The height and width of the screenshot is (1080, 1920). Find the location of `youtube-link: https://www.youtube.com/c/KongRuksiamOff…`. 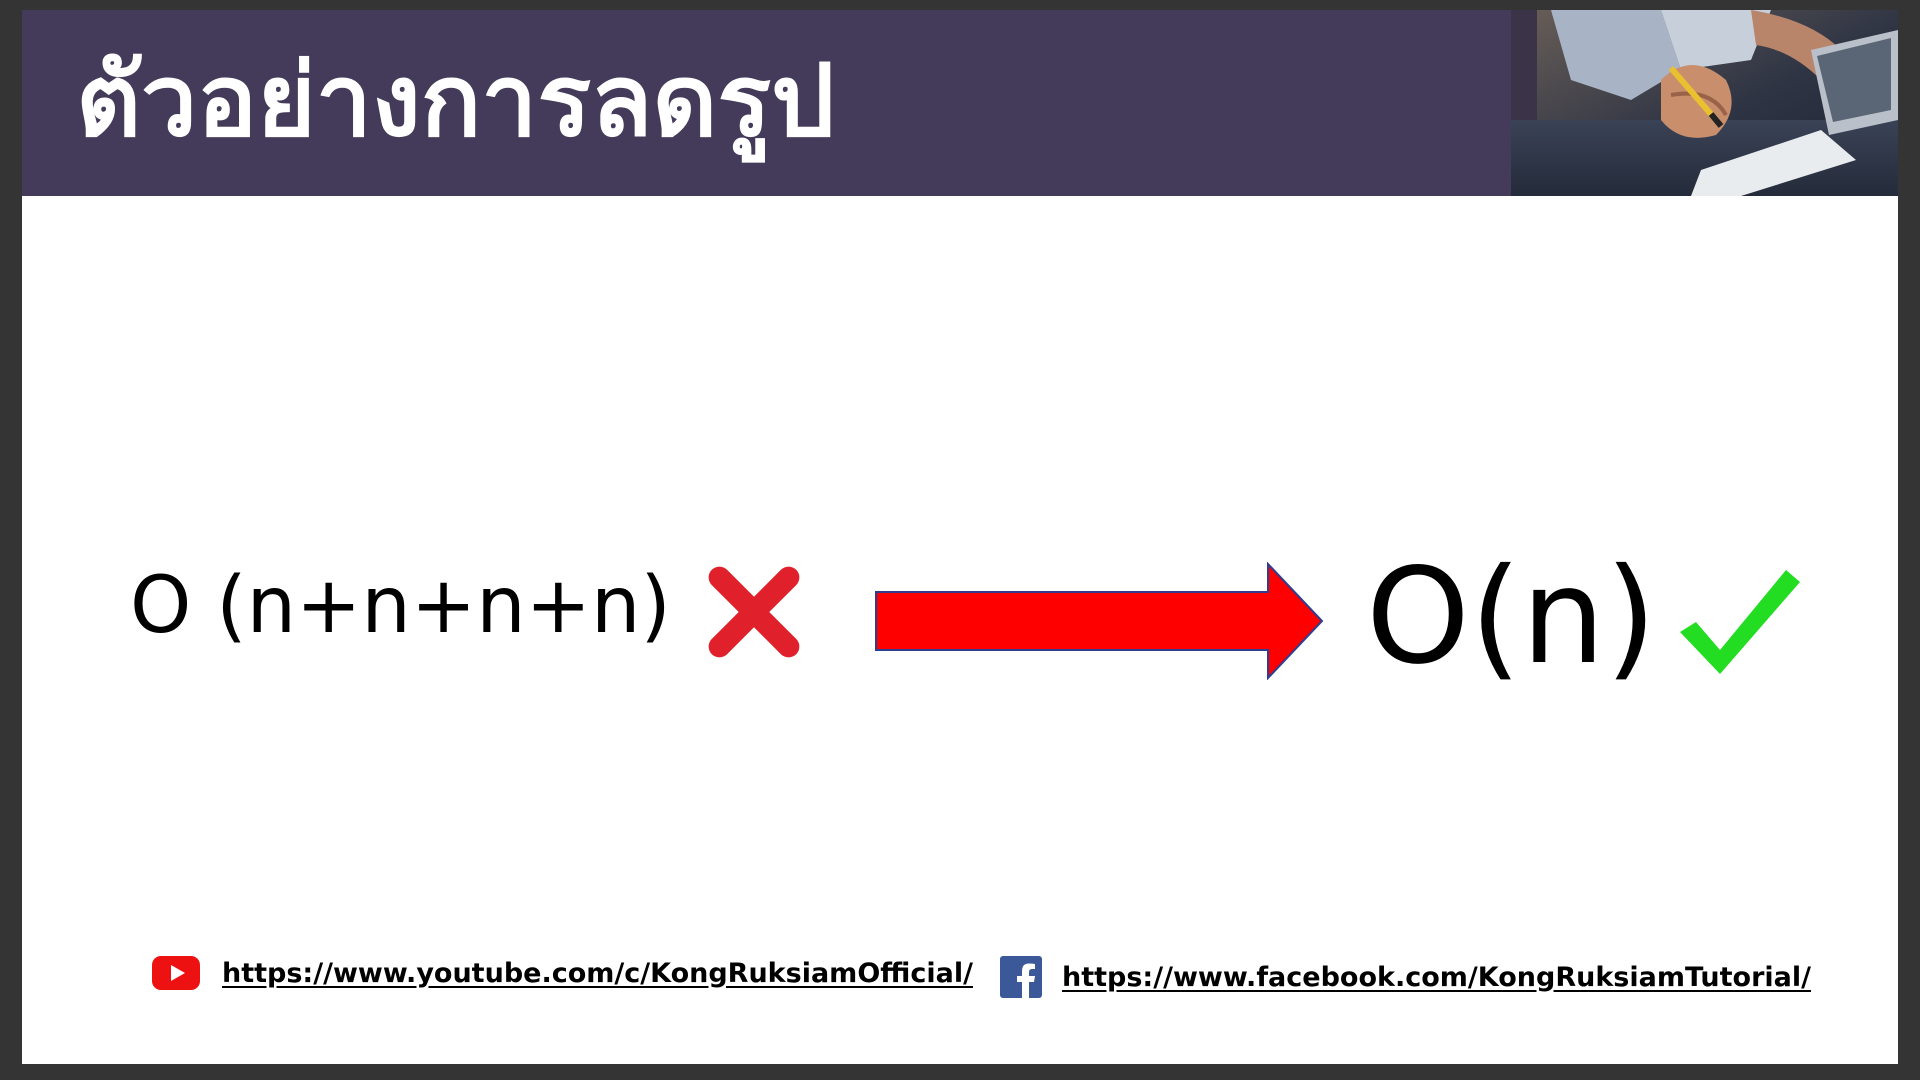

youtube-link: https://www.youtube.com/c/KongRuksiamOff… is located at coordinates (562, 973).